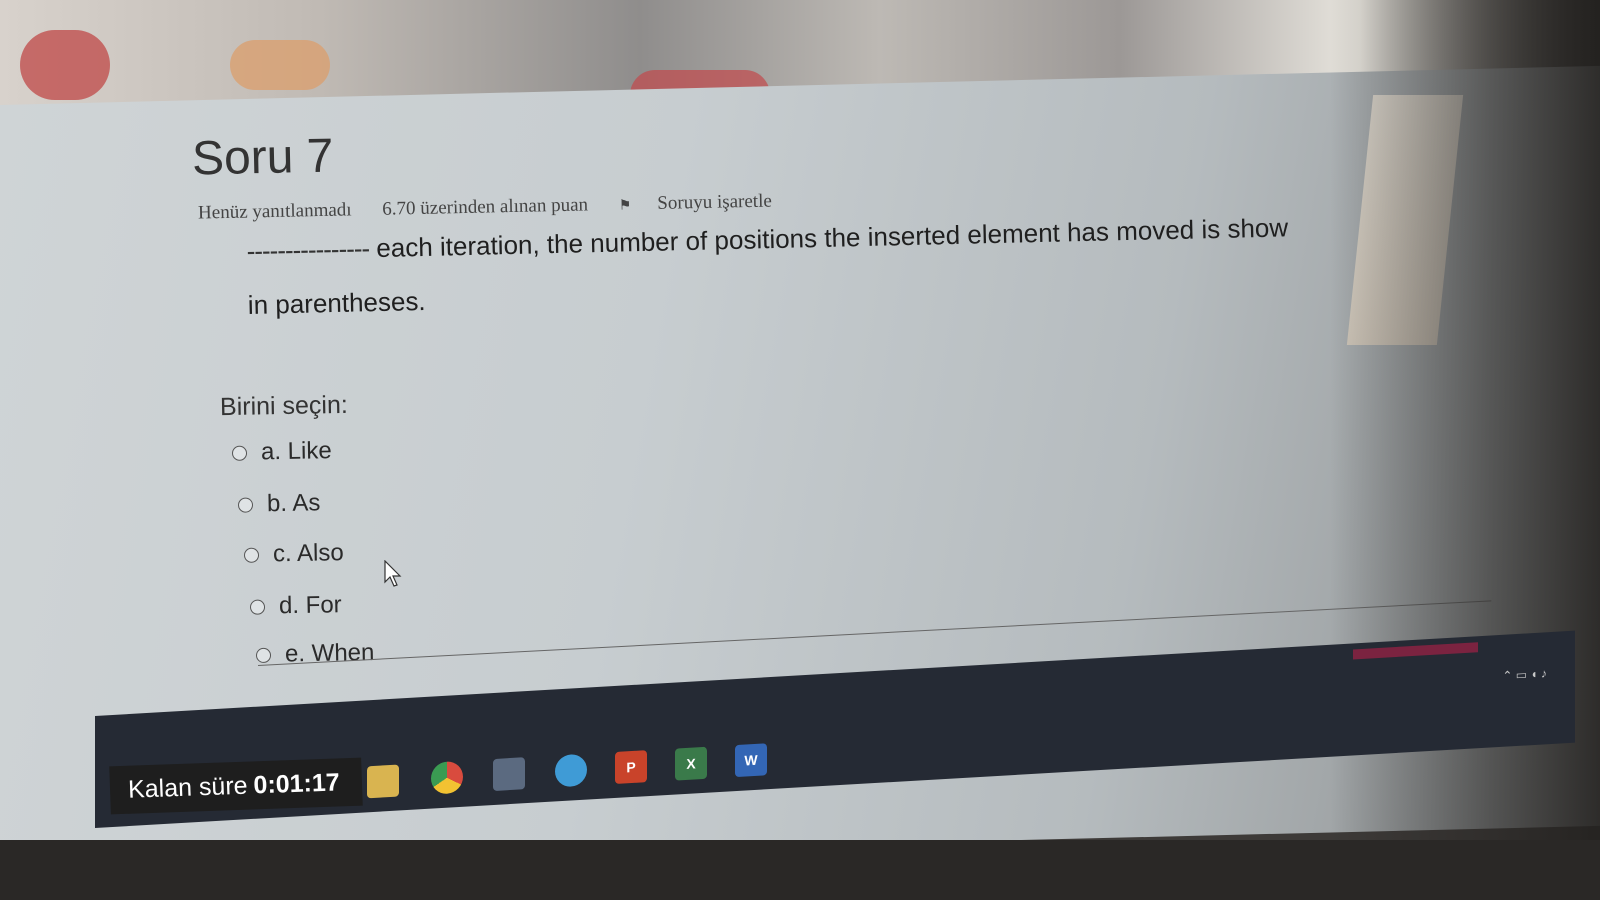  Describe the element at coordinates (284, 406) in the screenshot. I see `choose-prompt: Birini seçin:` at that location.